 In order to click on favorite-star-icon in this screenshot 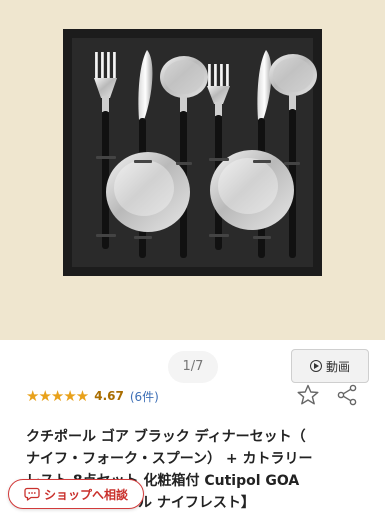, I will do `click(308, 395)`.